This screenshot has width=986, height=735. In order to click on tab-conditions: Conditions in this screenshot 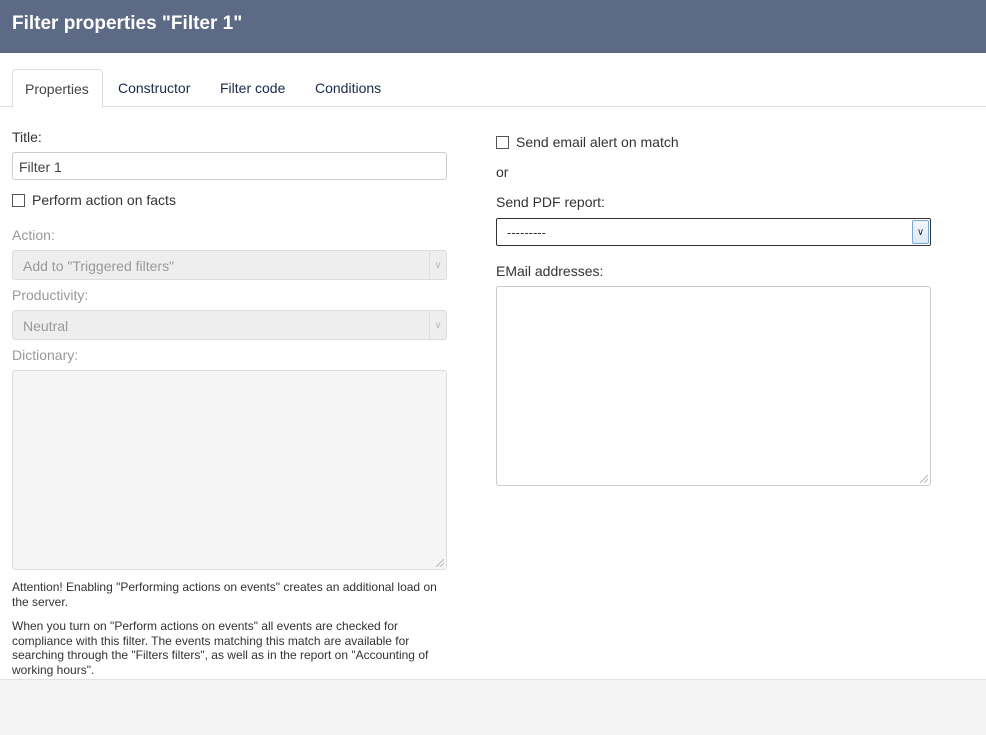, I will do `click(348, 88)`.